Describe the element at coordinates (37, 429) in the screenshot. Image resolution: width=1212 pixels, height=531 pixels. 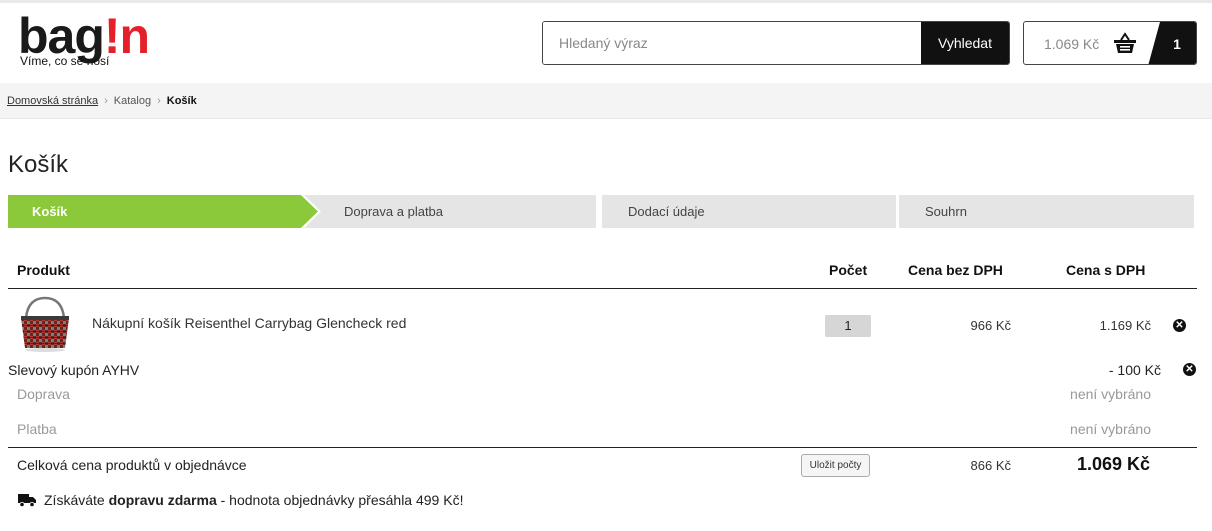
I see `payment-label: Platba` at that location.